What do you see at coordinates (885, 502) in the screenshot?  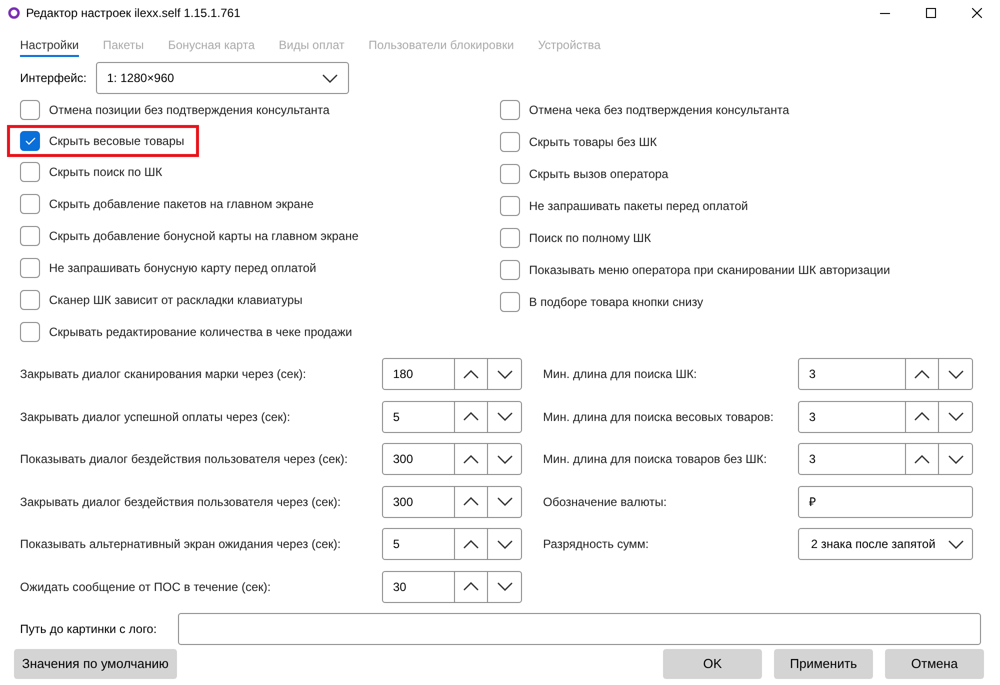 I see `input-field: ₽` at bounding box center [885, 502].